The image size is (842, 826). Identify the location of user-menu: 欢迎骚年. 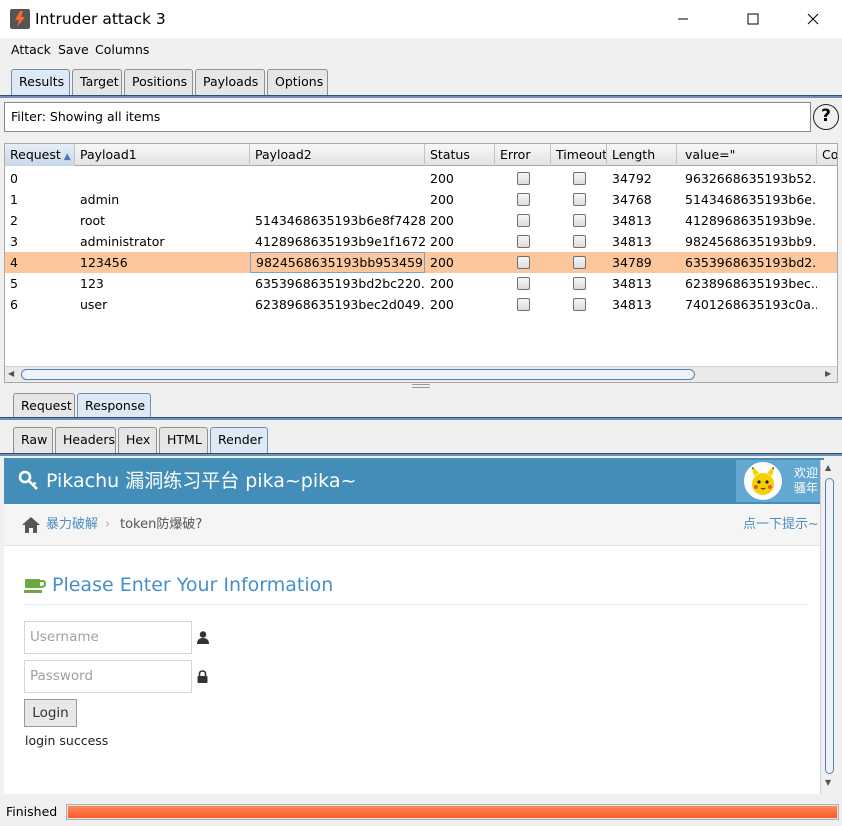
(780, 481).